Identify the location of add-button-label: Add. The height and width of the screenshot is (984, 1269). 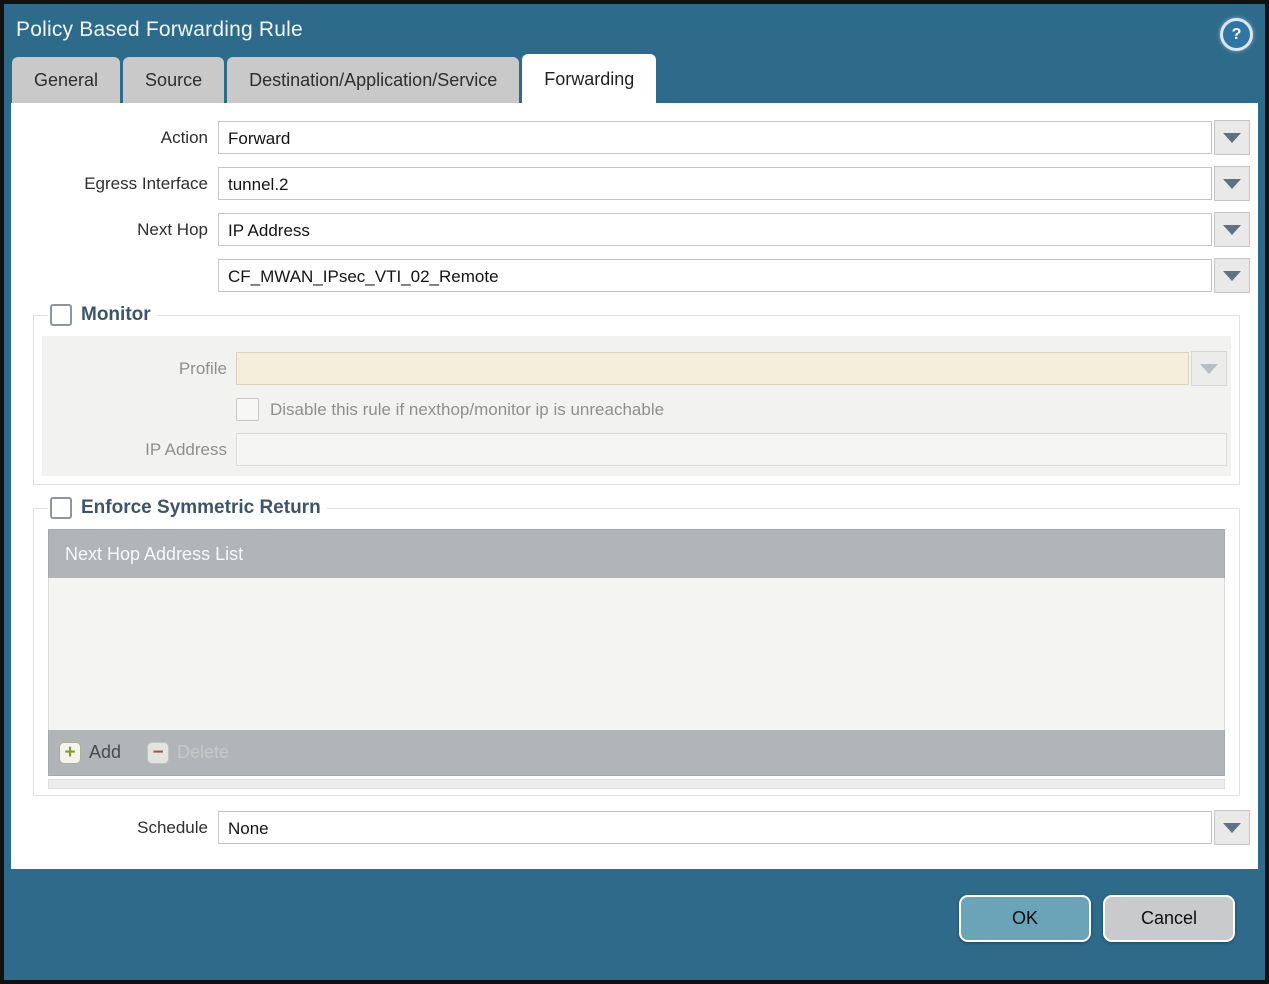
(105, 752).